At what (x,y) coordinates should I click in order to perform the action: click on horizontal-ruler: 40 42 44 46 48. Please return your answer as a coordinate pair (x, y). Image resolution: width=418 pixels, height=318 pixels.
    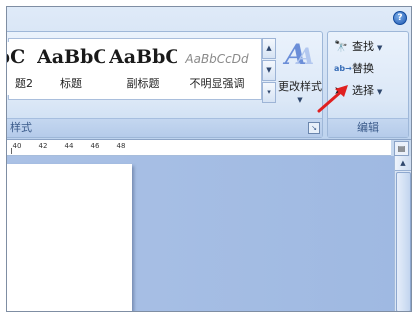
    Looking at the image, I should click on (199, 148).